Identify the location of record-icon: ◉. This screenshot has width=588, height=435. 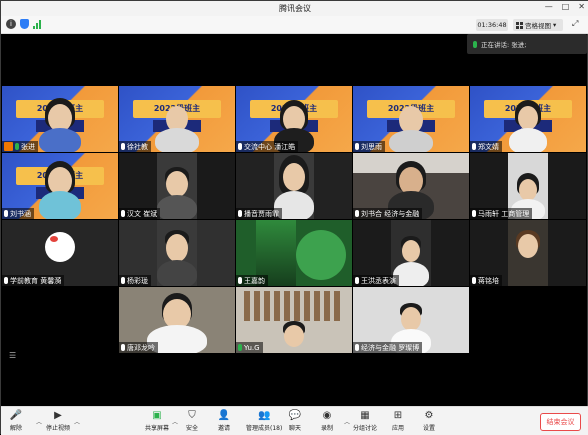
(327, 415).